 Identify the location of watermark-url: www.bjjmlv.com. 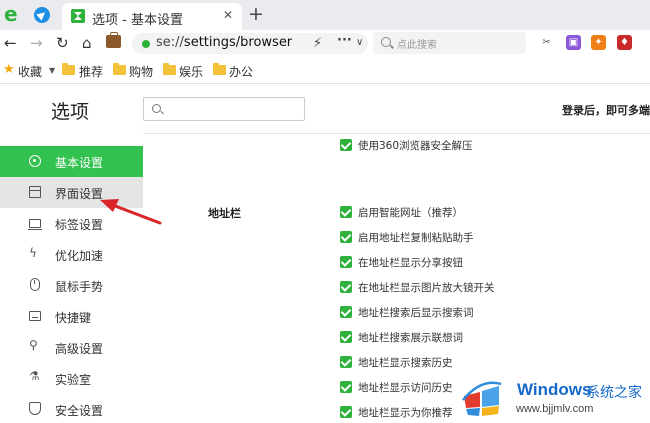
(555, 409).